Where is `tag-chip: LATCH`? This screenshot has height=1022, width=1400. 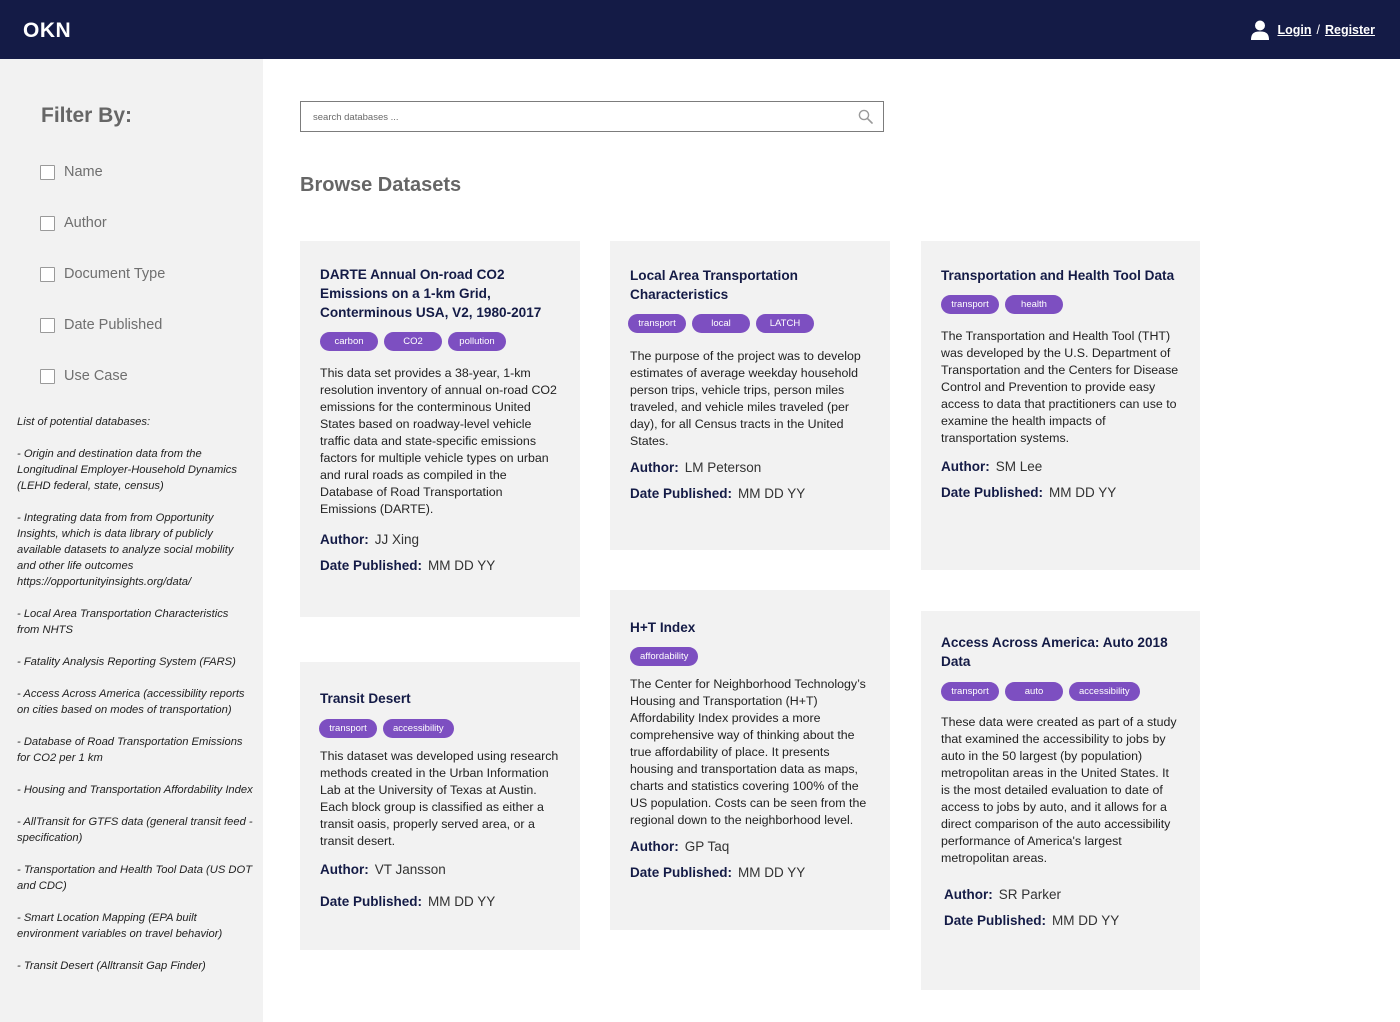 tag-chip: LATCH is located at coordinates (785, 323).